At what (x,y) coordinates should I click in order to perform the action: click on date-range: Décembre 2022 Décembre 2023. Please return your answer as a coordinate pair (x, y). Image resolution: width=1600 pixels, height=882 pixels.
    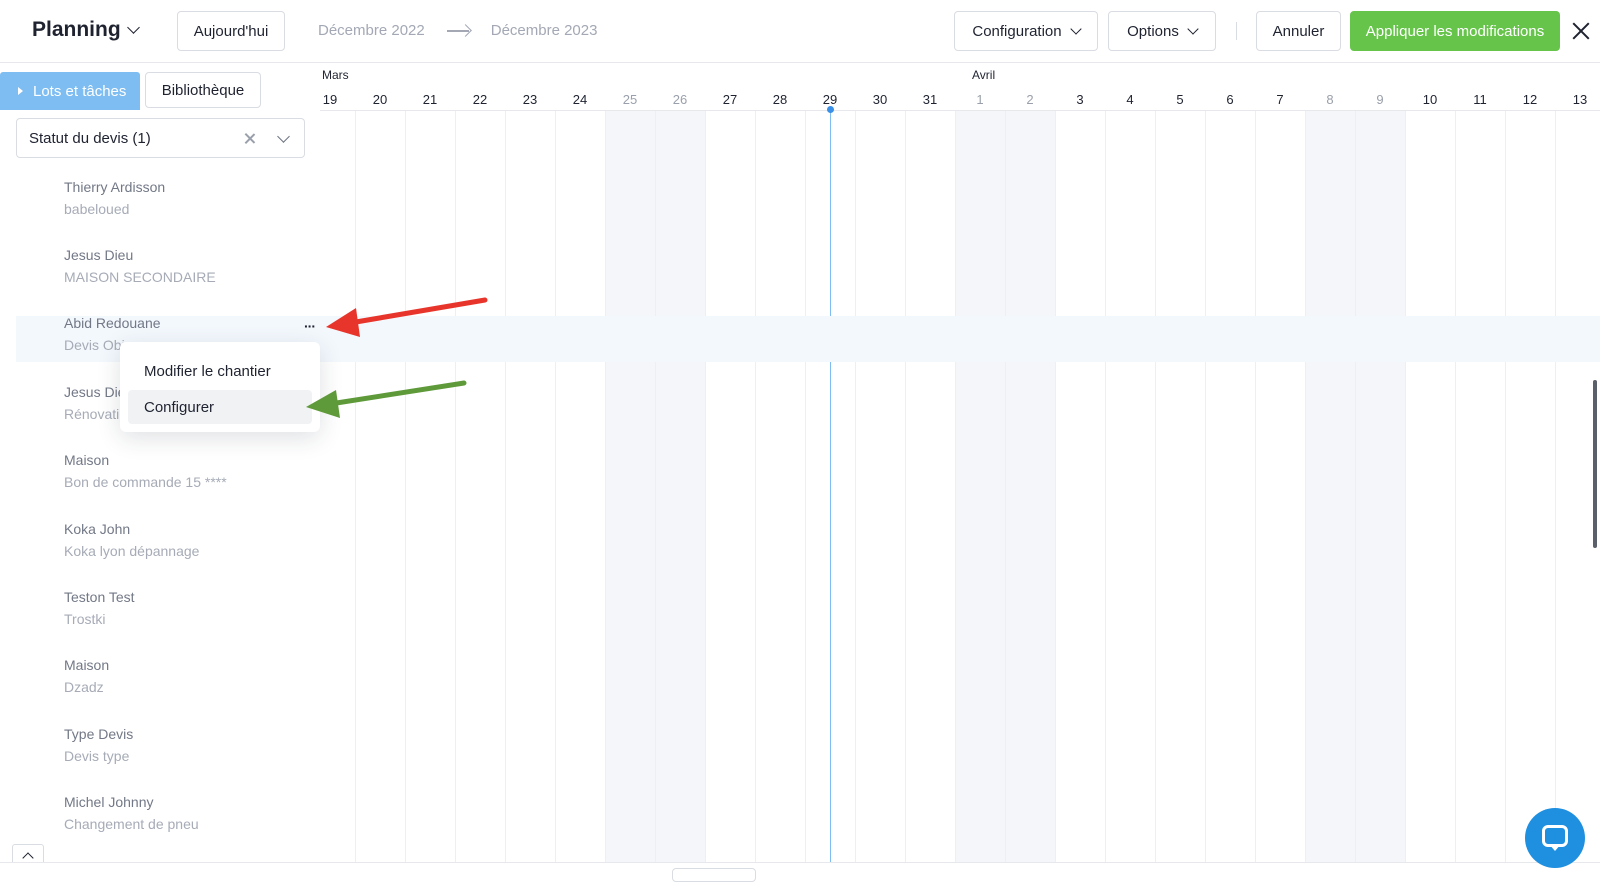
    Looking at the image, I should click on (457, 30).